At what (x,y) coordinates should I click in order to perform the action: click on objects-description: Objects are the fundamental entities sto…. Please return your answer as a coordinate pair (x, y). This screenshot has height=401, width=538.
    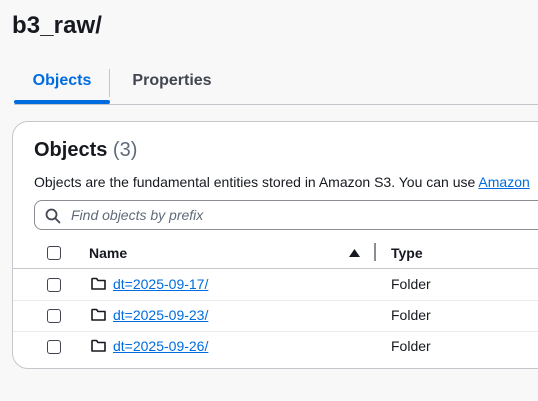
    Looking at the image, I should click on (282, 182).